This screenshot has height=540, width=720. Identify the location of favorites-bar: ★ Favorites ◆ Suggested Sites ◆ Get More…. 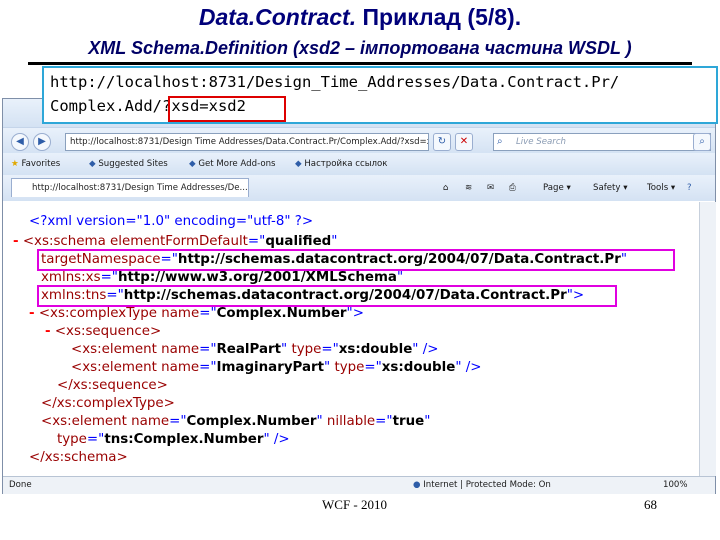
(359, 164).